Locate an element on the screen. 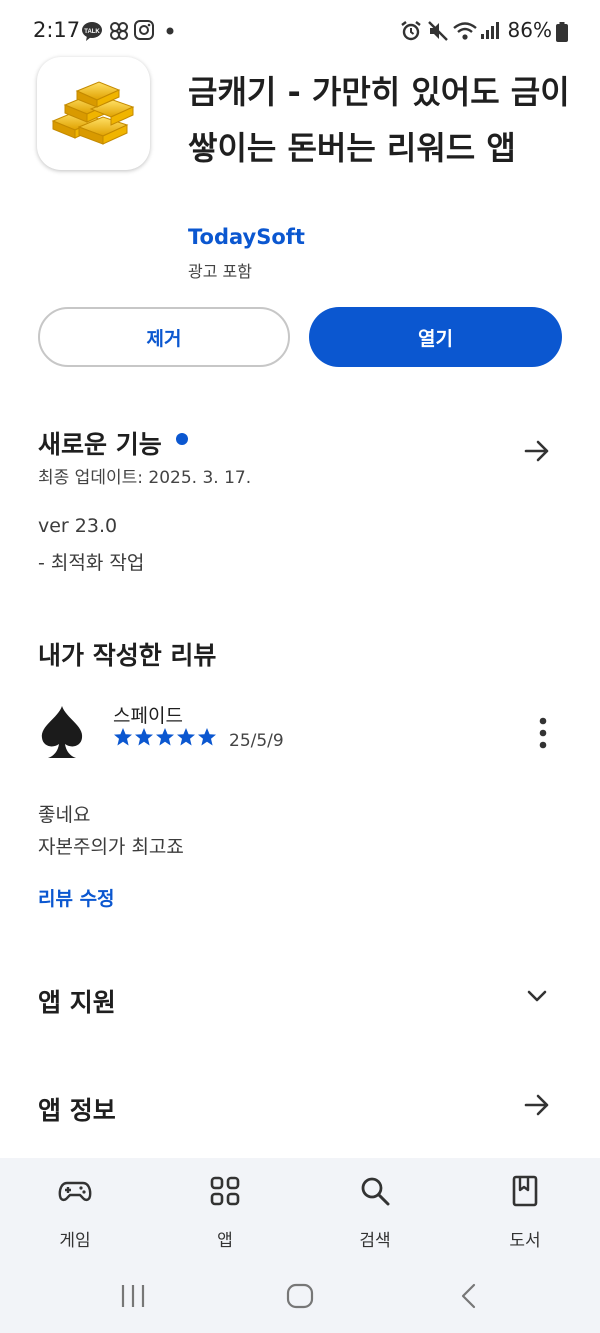 The width and height of the screenshot is (600, 1333). kakaotalk-icon: TALK is located at coordinates (92, 31).